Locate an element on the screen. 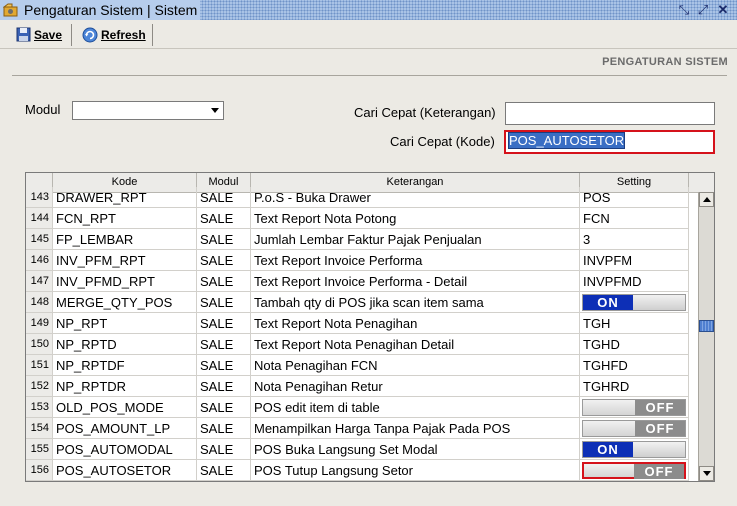 The height and width of the screenshot is (506, 737). arrow-up-icon is located at coordinates (707, 199).